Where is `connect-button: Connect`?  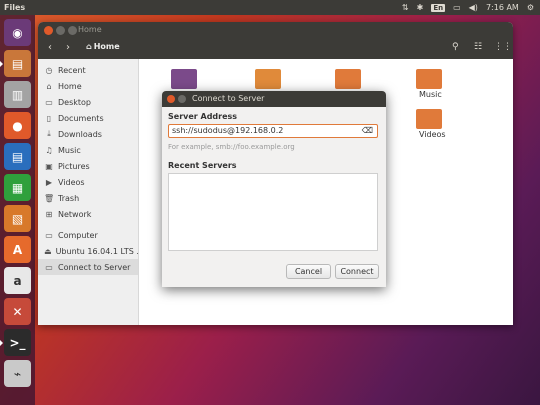
connect-button: Connect is located at coordinates (357, 271).